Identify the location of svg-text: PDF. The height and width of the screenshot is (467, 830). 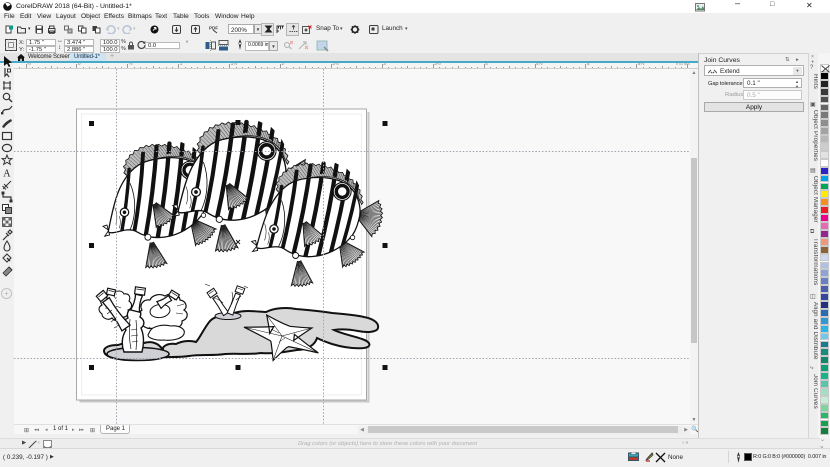
(213, 28).